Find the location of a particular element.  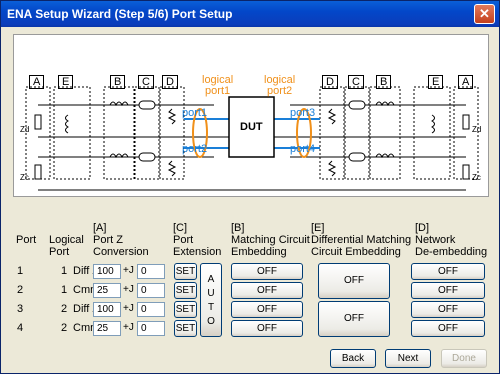

block-label-d-left: D is located at coordinates (170, 82).